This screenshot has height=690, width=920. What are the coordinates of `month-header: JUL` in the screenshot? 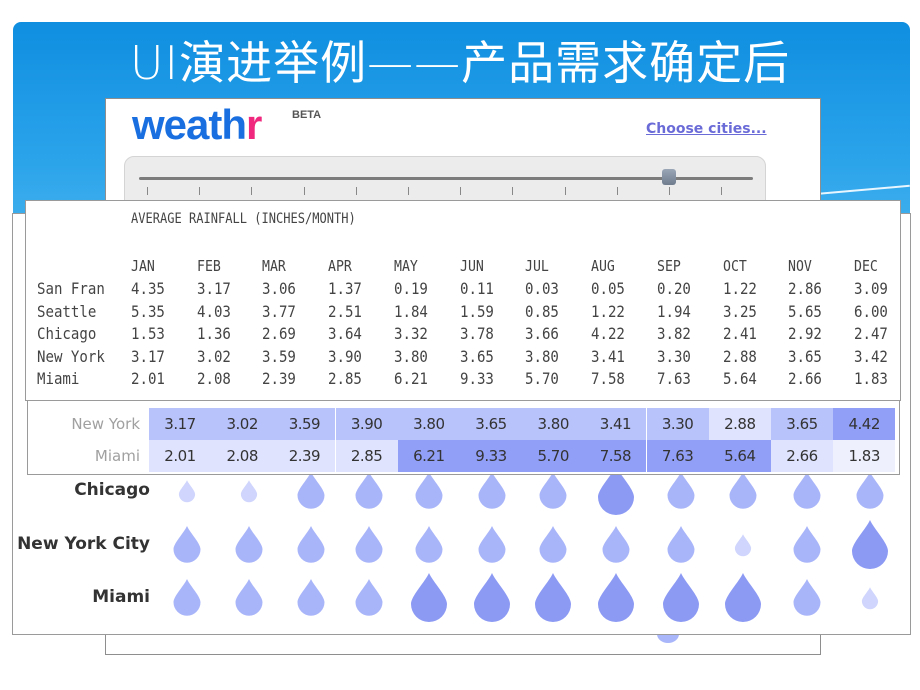 It's located at (537, 266).